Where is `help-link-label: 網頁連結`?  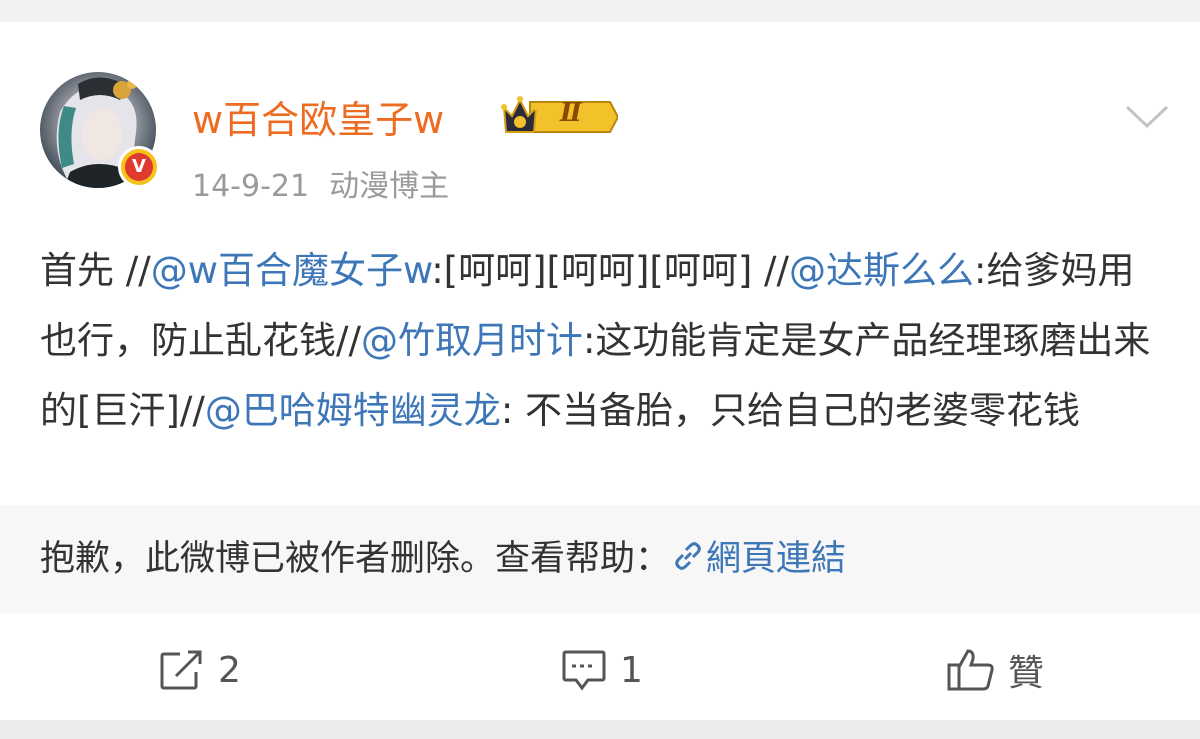
help-link-label: 網頁連結 is located at coordinates (776, 559).